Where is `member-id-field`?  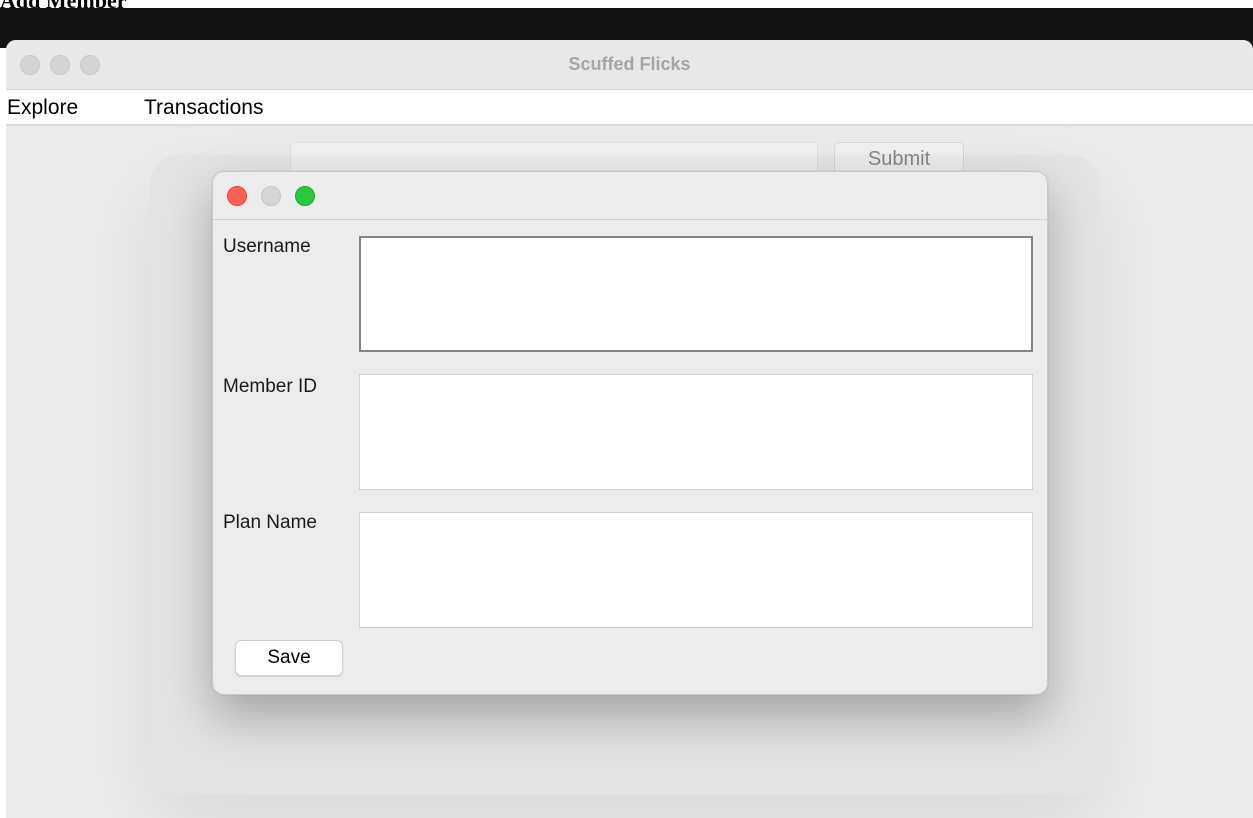 member-id-field is located at coordinates (696, 432).